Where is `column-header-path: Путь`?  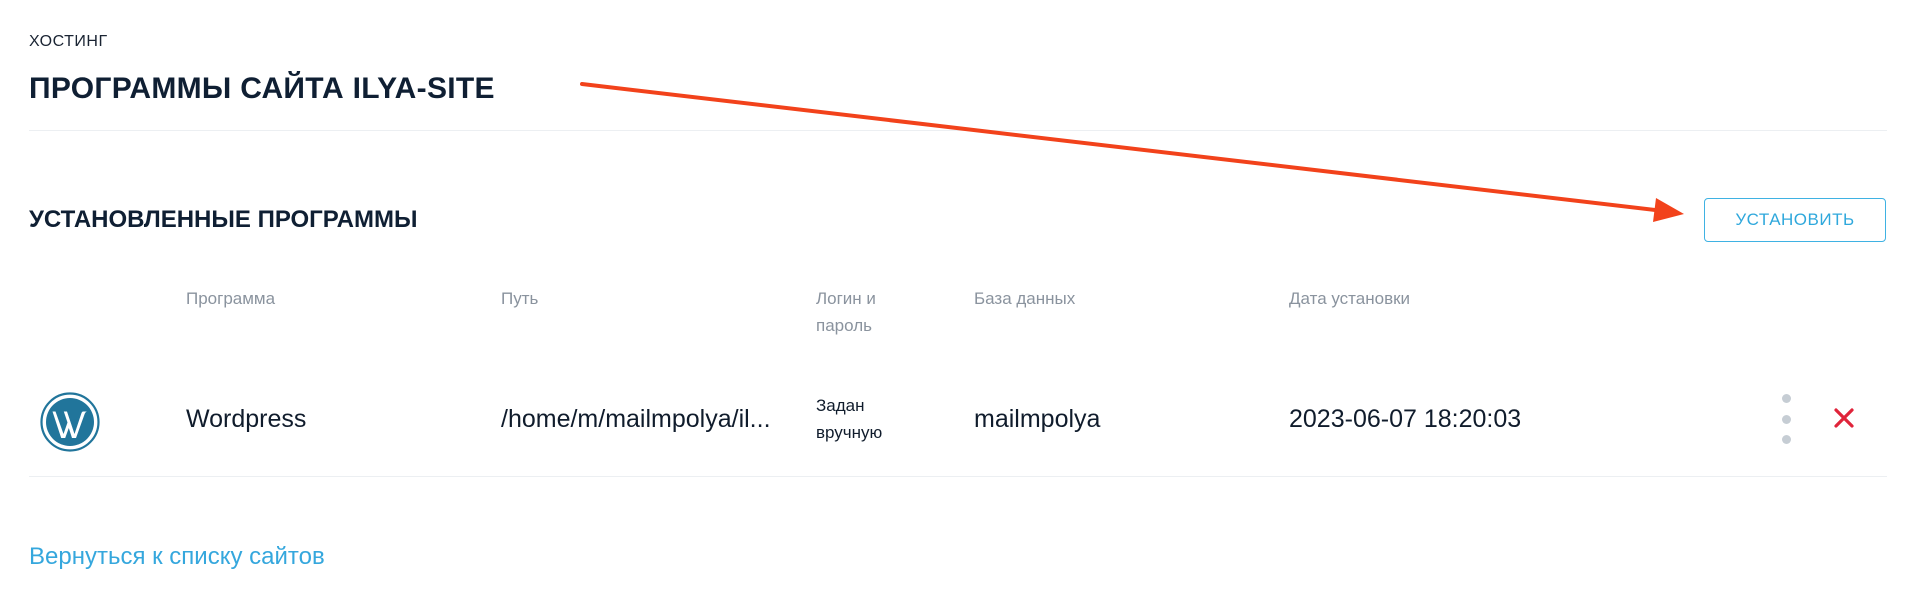
column-header-path: Путь is located at coordinates (520, 298).